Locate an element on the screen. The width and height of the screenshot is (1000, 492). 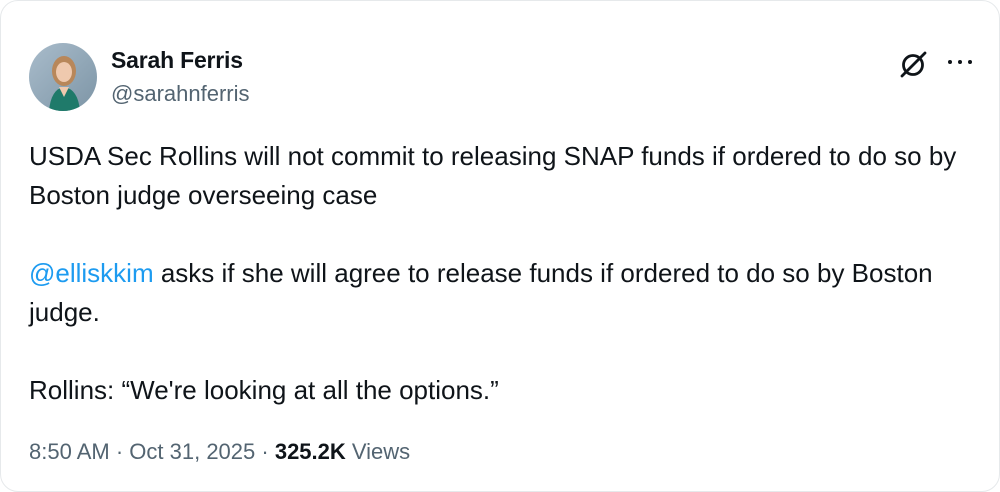
views-count: 325.2K is located at coordinates (310, 451).